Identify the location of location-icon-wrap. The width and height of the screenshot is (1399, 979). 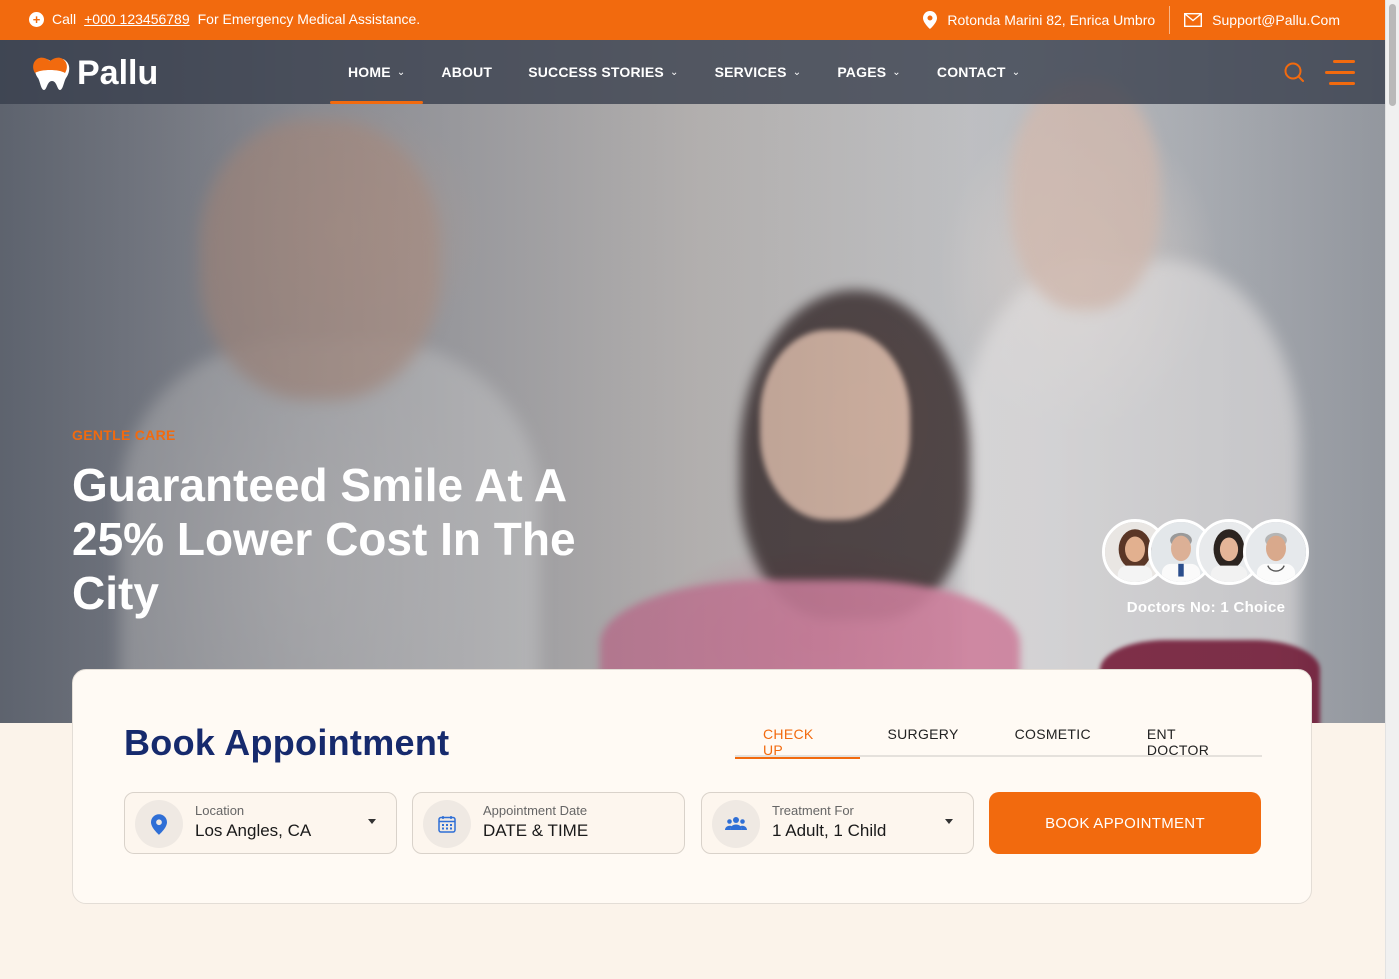
(159, 824).